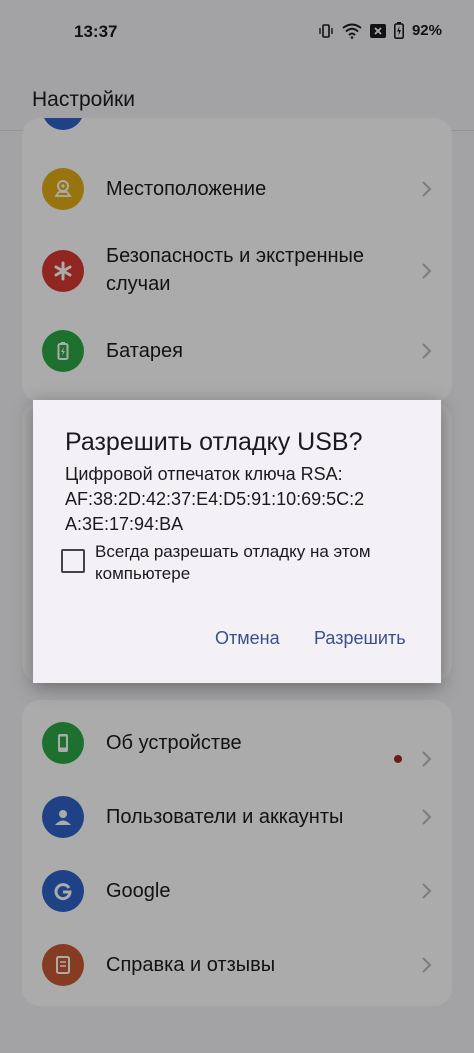 This screenshot has height=1053, width=474. What do you see at coordinates (215, 499) in the screenshot?
I see `rsa-fingerprint-line1: AF:38:2D:42:37:E4:D5:91:10:69:5C:2` at bounding box center [215, 499].